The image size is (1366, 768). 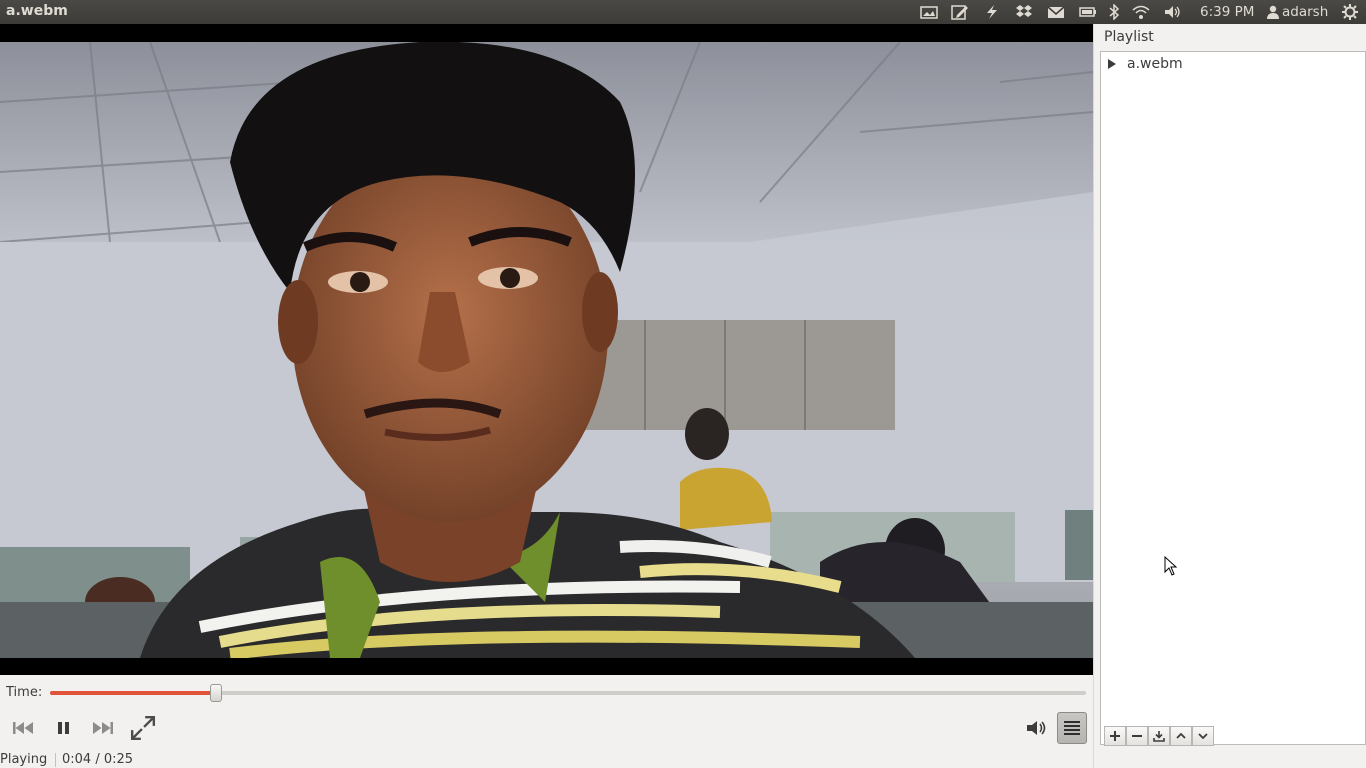 I want to click on chevron-up-icon, so click(x=1181, y=735).